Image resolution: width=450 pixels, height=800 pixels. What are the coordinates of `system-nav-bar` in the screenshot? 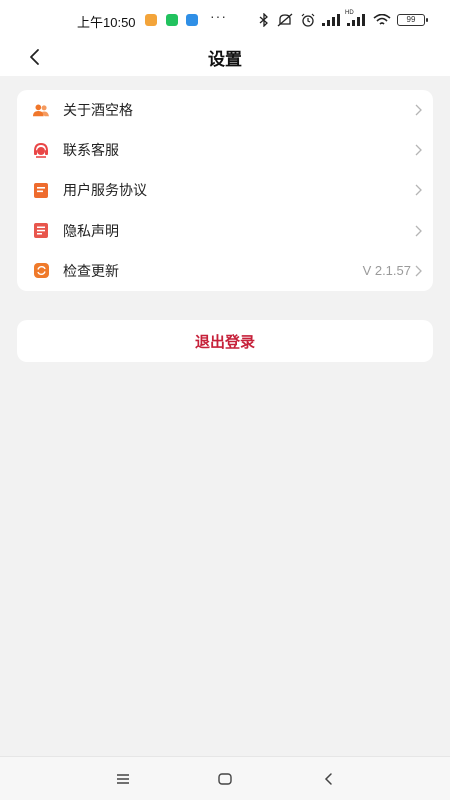 It's located at (225, 778).